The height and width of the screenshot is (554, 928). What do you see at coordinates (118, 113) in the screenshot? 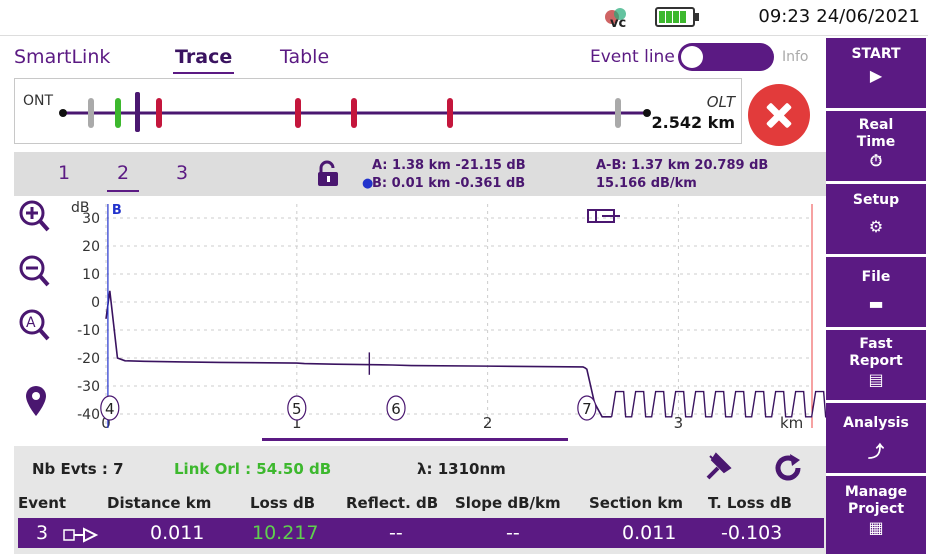
I see `event-connector-green` at bounding box center [118, 113].